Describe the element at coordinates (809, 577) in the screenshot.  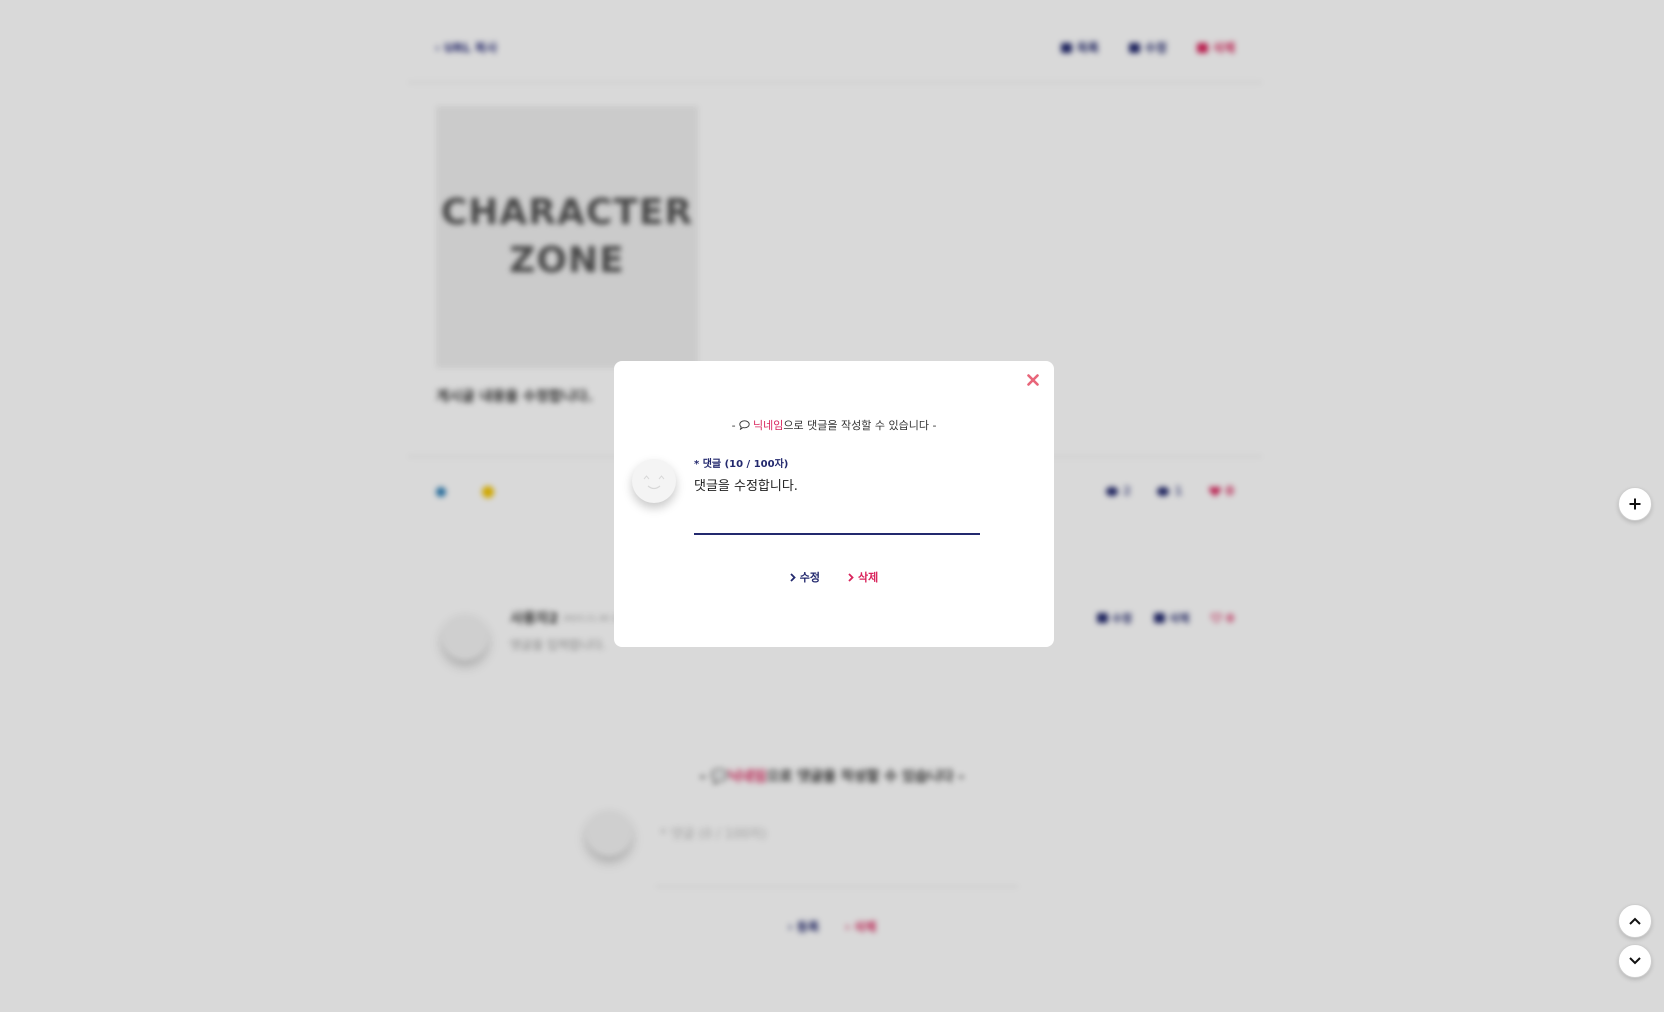
I see `save-edit-label: 수정` at that location.